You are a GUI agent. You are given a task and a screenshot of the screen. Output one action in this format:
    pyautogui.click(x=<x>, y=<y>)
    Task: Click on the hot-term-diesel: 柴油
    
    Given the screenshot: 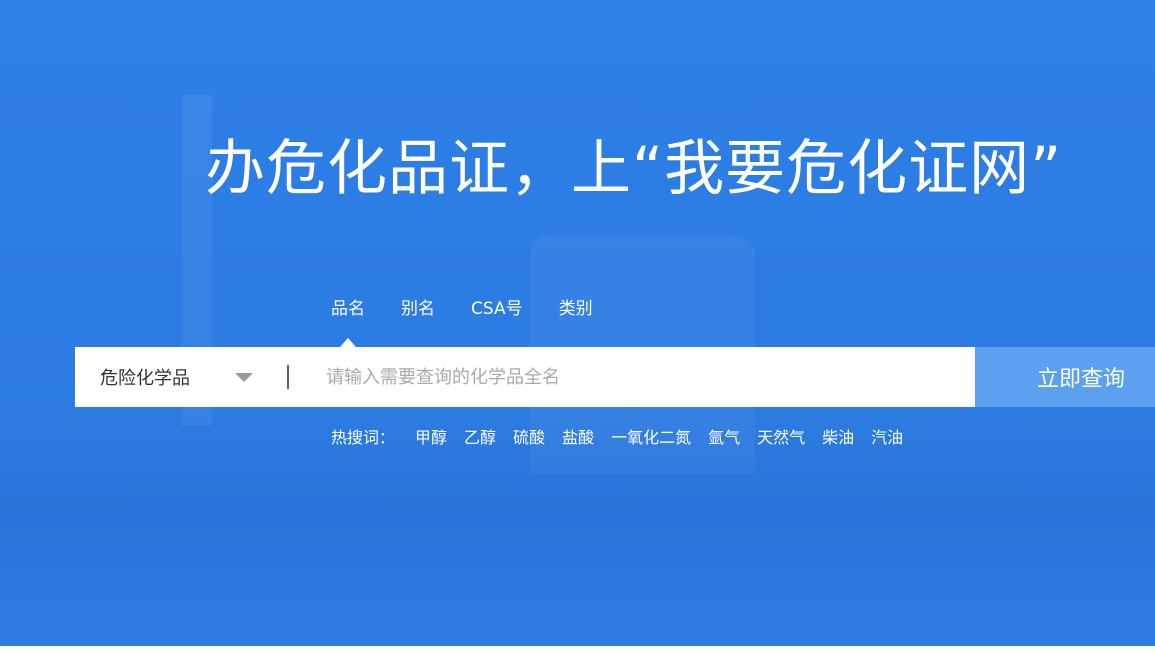 What is the action you would take?
    pyautogui.click(x=838, y=436)
    